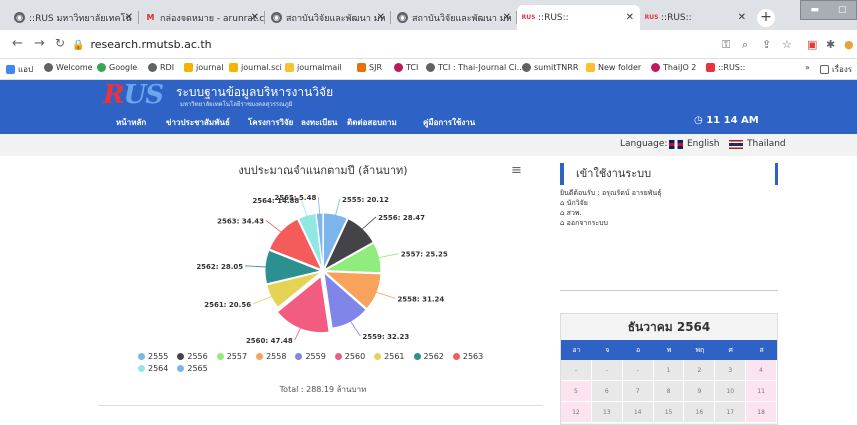 The image size is (857, 425). I want to click on legend-dot, so click(181, 356).